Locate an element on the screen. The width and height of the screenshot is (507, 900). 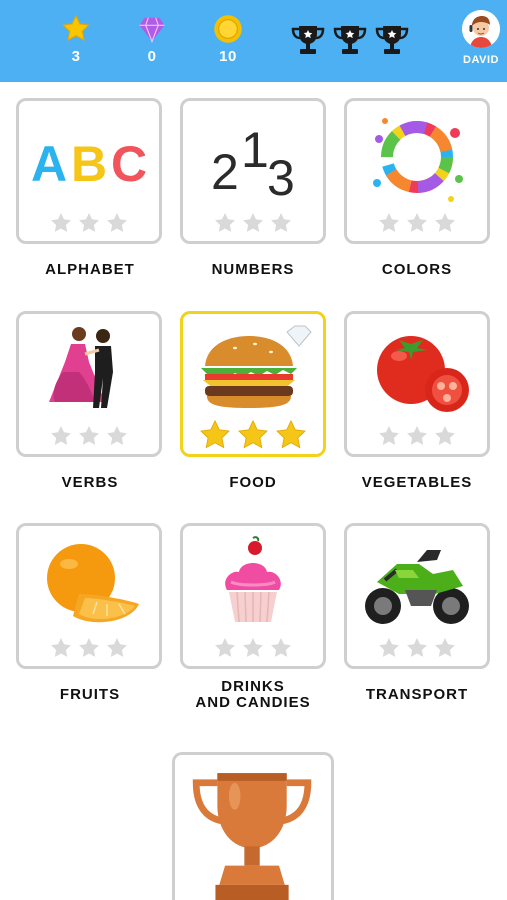
diamonds-counter: 0 is located at coordinates (152, 39).